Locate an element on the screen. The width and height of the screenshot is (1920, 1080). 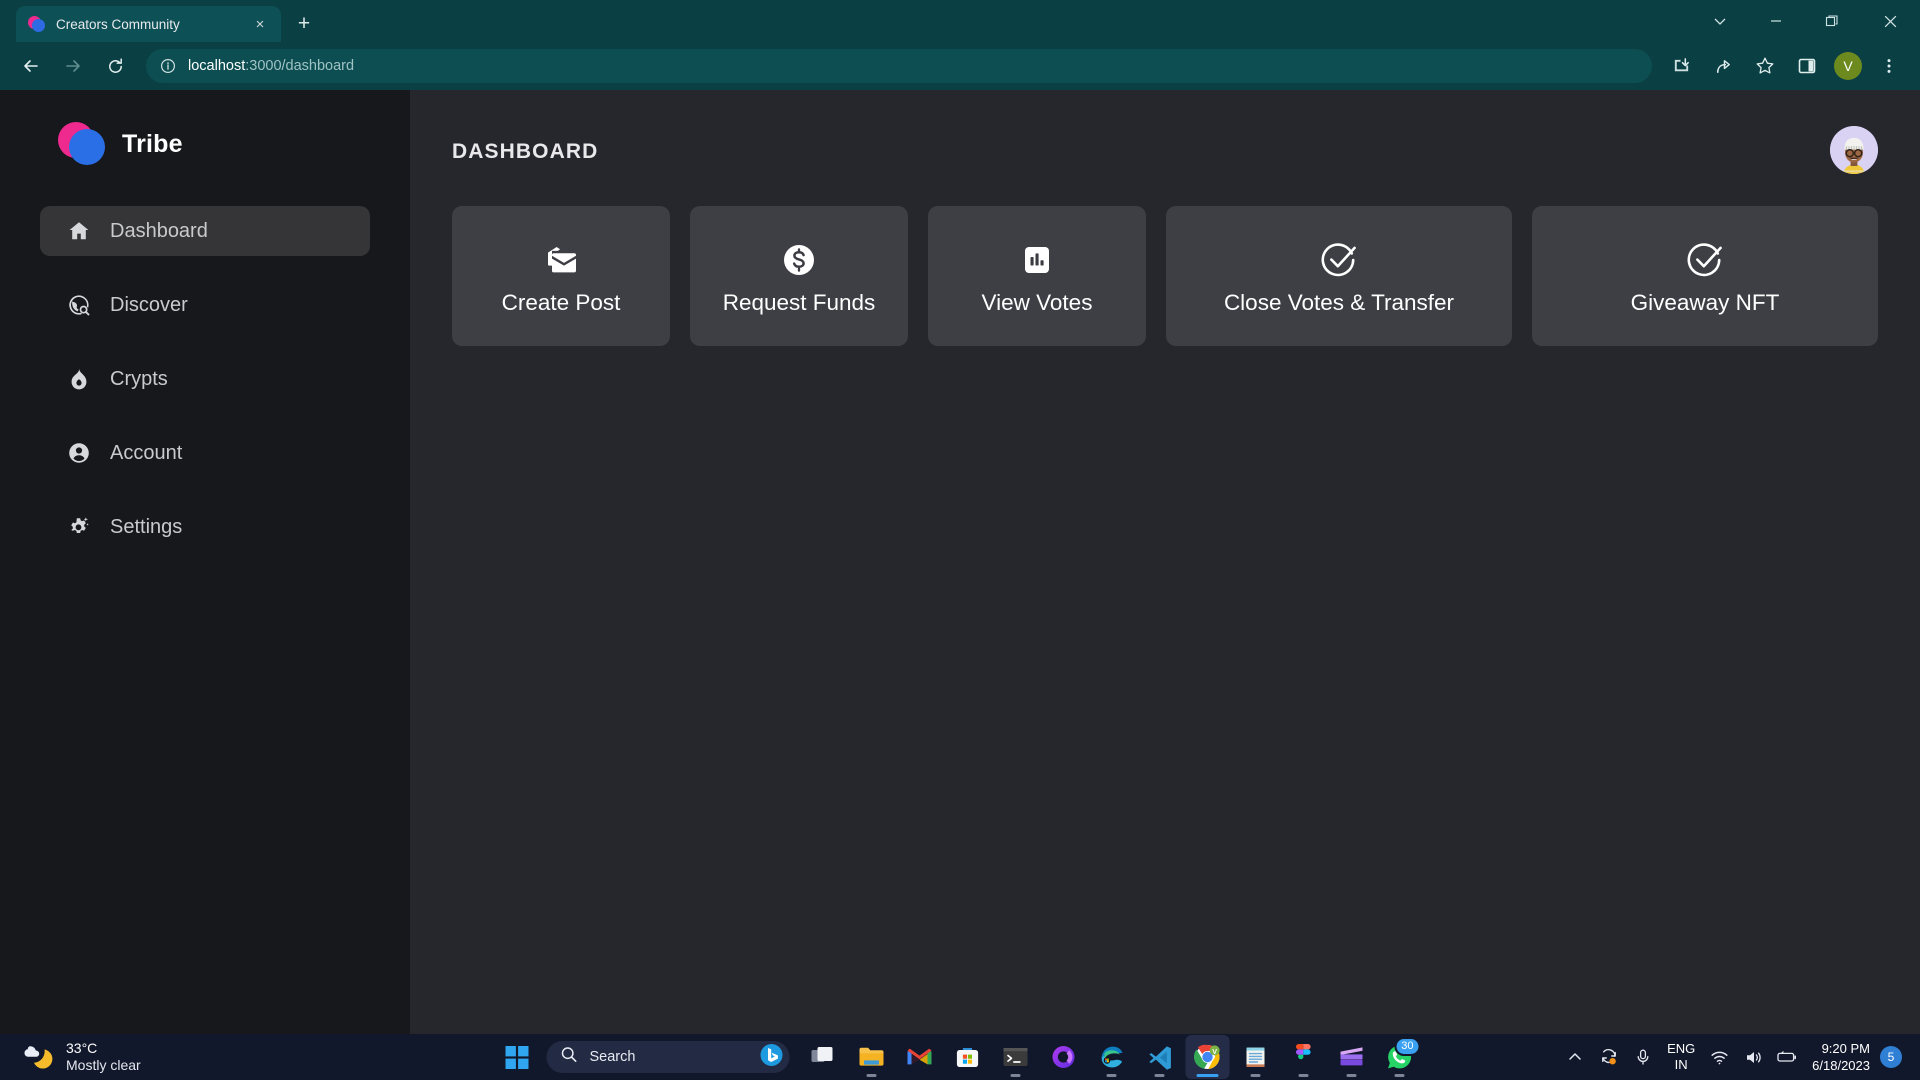
taskbar-app-microsoft-edge is located at coordinates (1112, 1057).